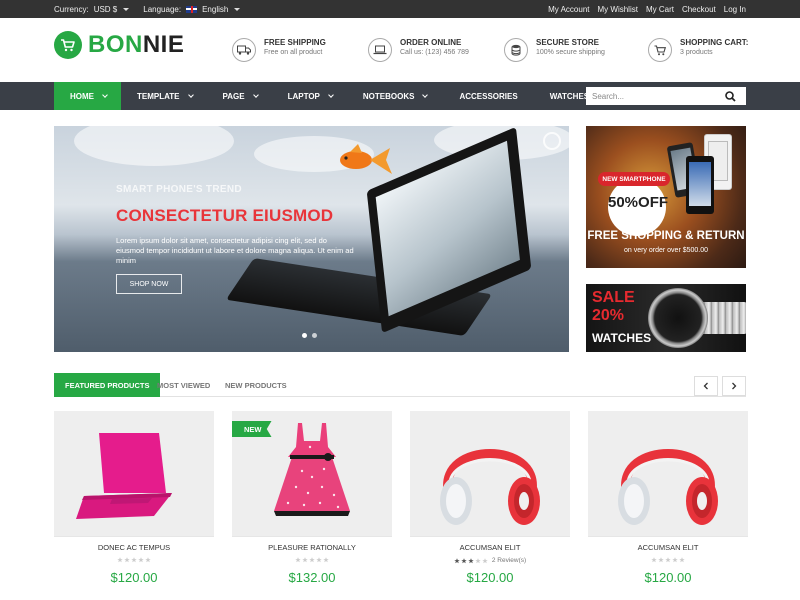  I want to click on product-card: DONEC AC TEMPUS $120.00, so click(134, 505).